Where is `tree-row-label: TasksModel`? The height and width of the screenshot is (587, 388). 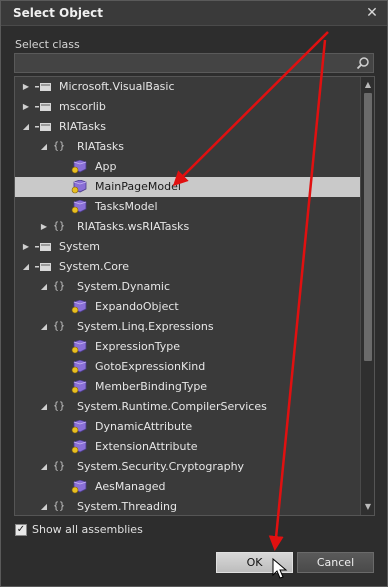
tree-row-label: TasksModel is located at coordinates (126, 206).